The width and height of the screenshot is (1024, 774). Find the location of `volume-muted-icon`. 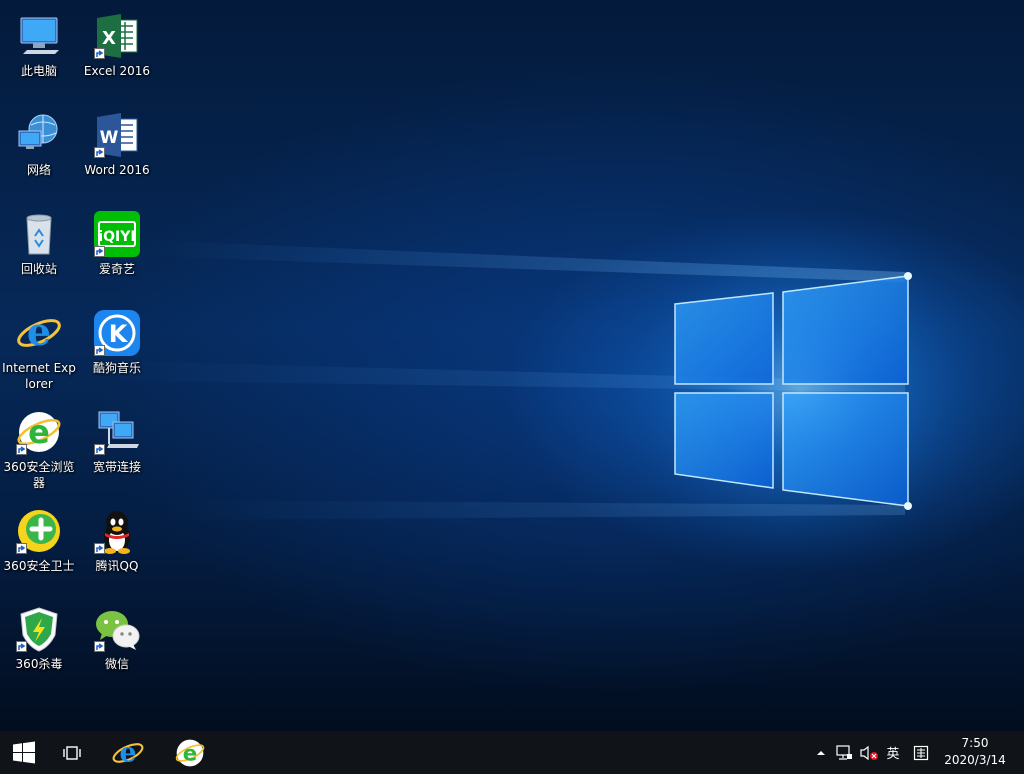

volume-muted-icon is located at coordinates (869, 752).